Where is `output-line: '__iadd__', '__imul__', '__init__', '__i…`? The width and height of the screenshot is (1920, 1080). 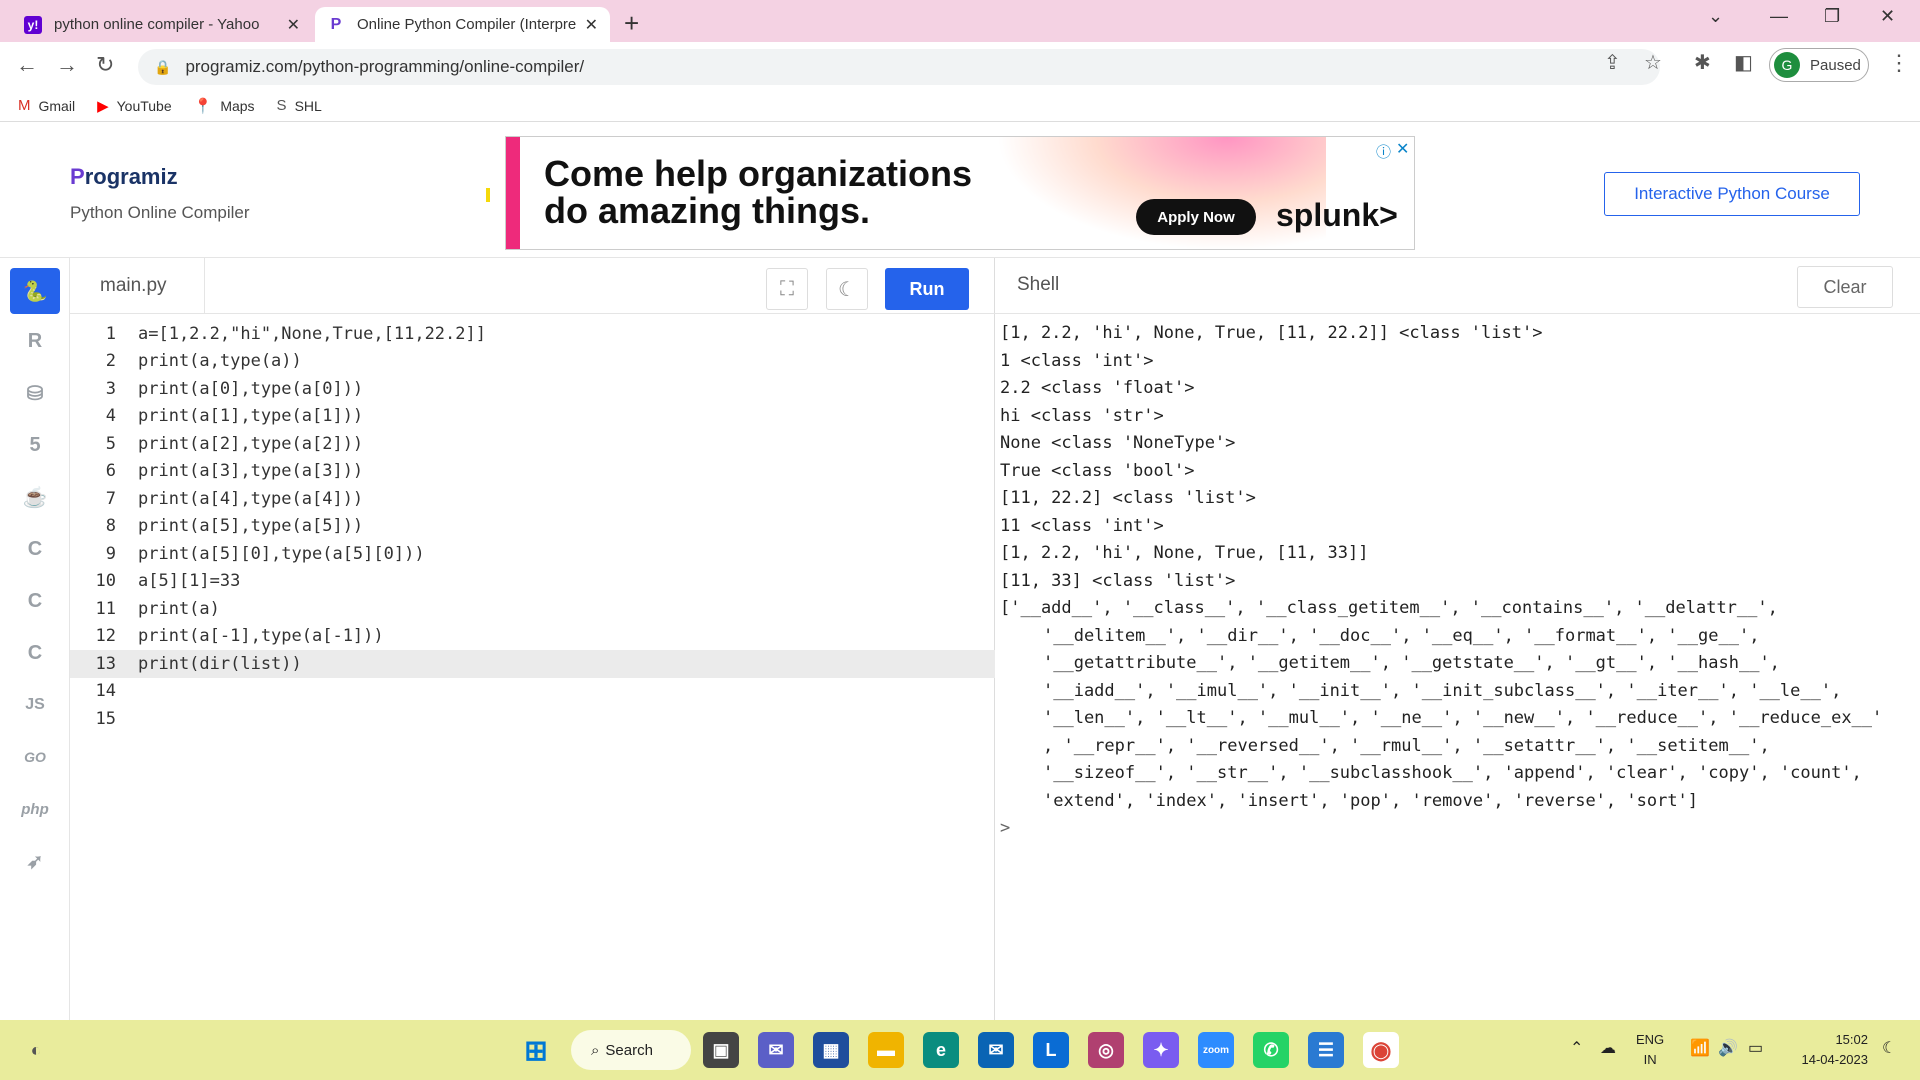
output-line: '__iadd__', '__imul__', '__init__', '__i… is located at coordinates (1442, 690).